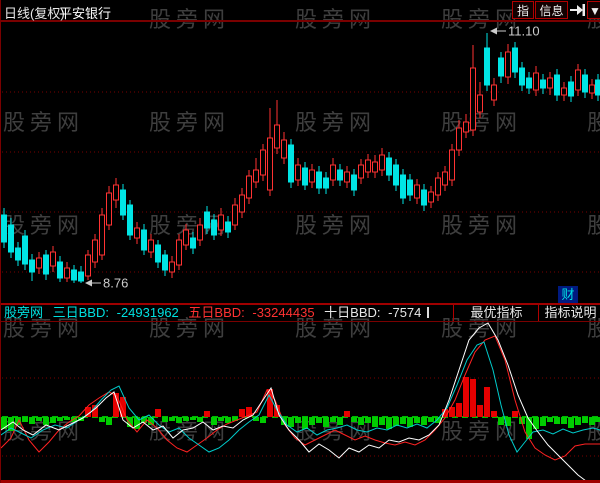 This screenshot has height=483, width=600. I want to click on bbd5-label: 五日BBD:, so click(216, 312).